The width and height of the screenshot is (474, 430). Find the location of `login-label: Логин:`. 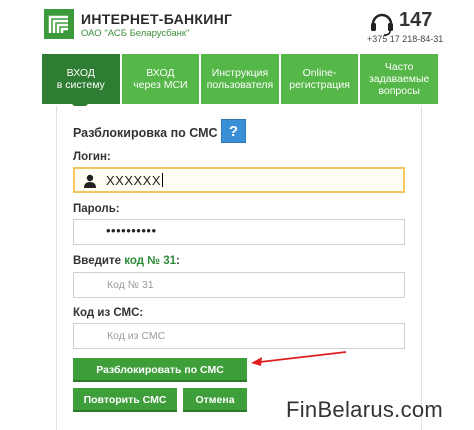

login-label: Логин: is located at coordinates (92, 157).